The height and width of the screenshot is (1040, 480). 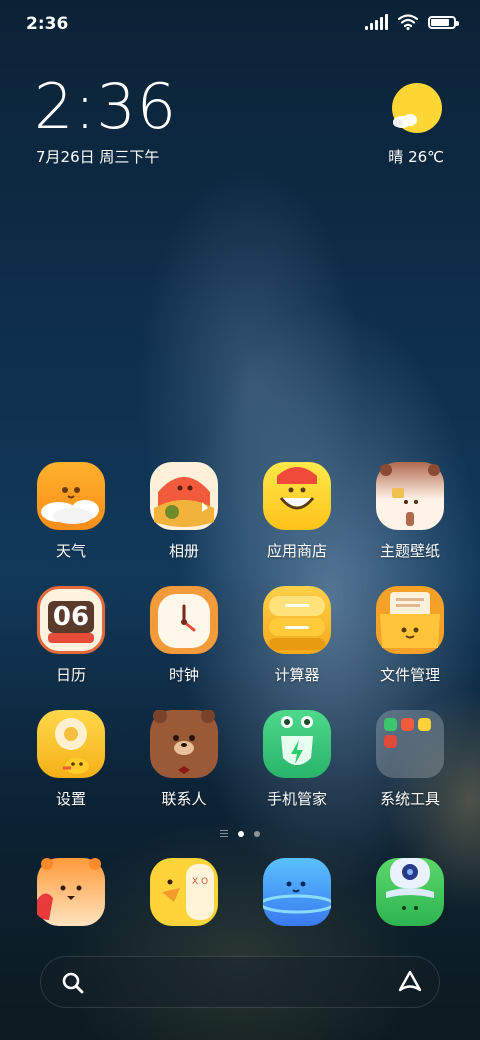 I want to click on app-label: 天气, so click(x=70, y=551).